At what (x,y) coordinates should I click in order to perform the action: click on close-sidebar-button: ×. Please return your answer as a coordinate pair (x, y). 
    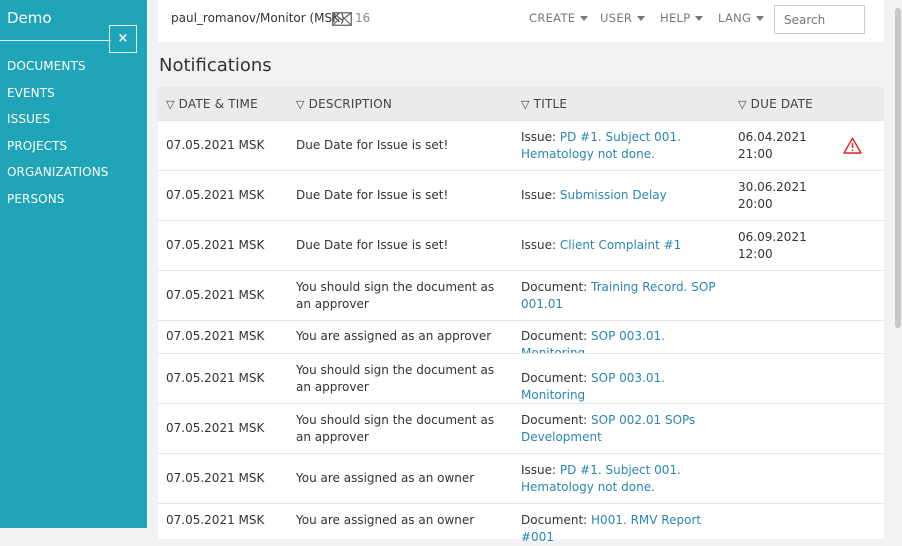
    Looking at the image, I should click on (123, 39).